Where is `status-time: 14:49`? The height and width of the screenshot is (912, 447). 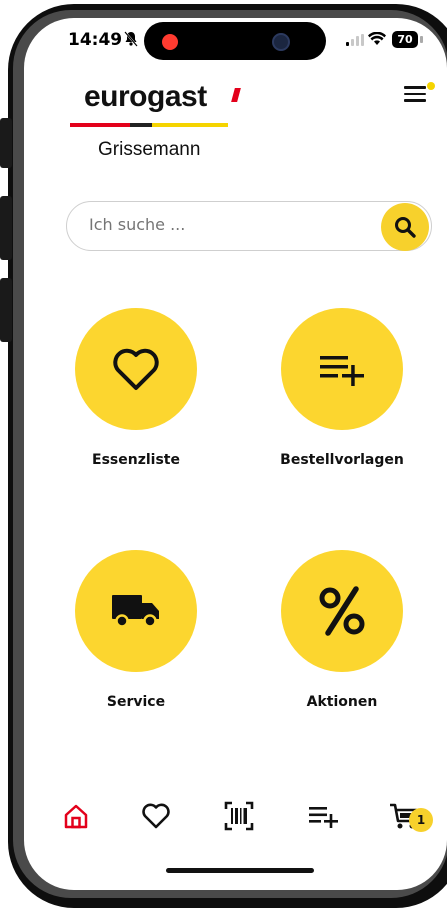
status-time: 14:49 is located at coordinates (95, 40).